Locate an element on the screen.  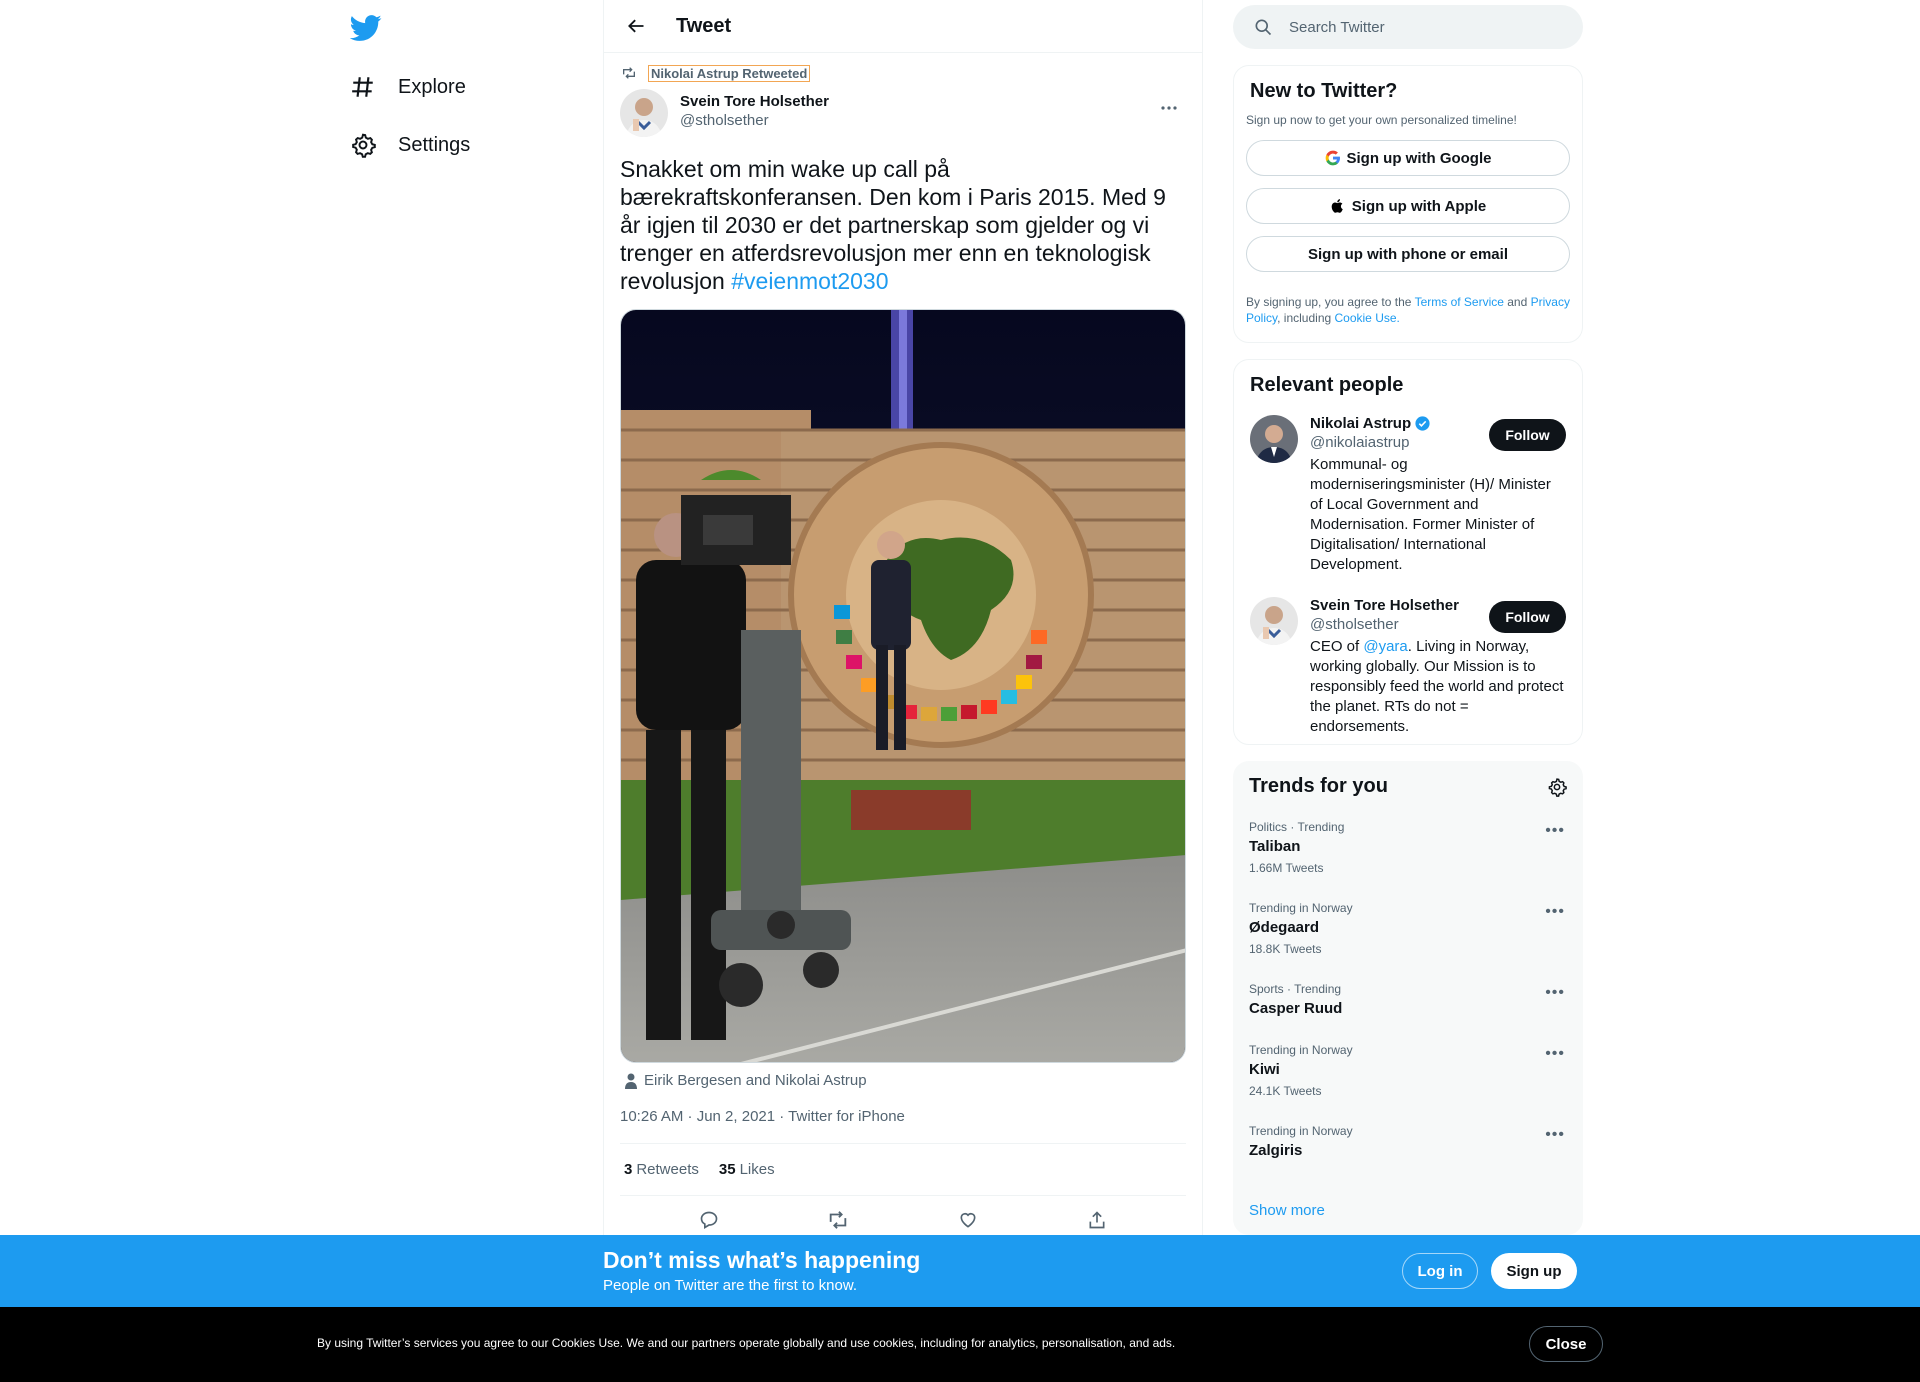
signup-phone-email-label: Sign up with phone or email is located at coordinates (1407, 254).